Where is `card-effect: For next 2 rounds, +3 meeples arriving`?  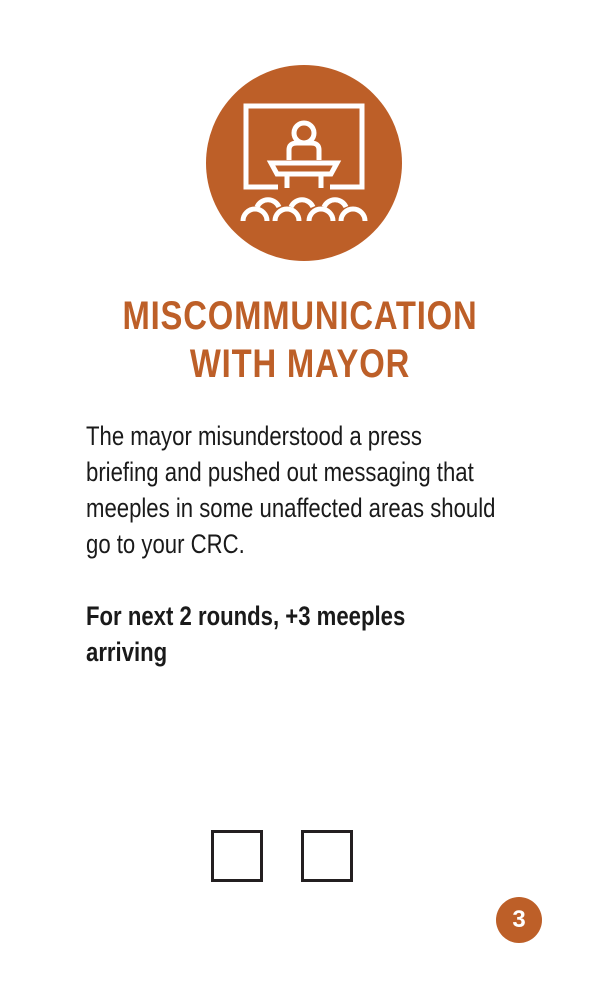
card-effect: For next 2 rounds, +3 meeples arriving is located at coordinates (246, 634).